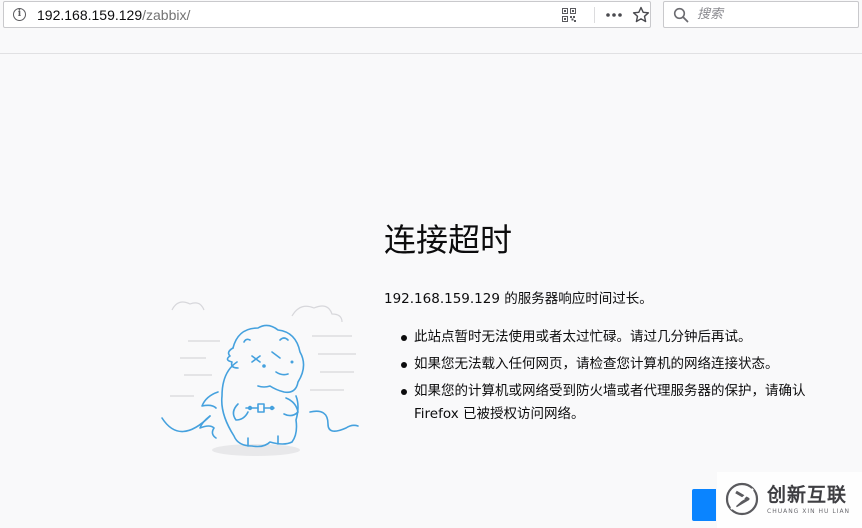 Image resolution: width=862 pixels, height=528 pixels. What do you see at coordinates (569, 15) in the screenshot?
I see `qr-code-icon` at bounding box center [569, 15].